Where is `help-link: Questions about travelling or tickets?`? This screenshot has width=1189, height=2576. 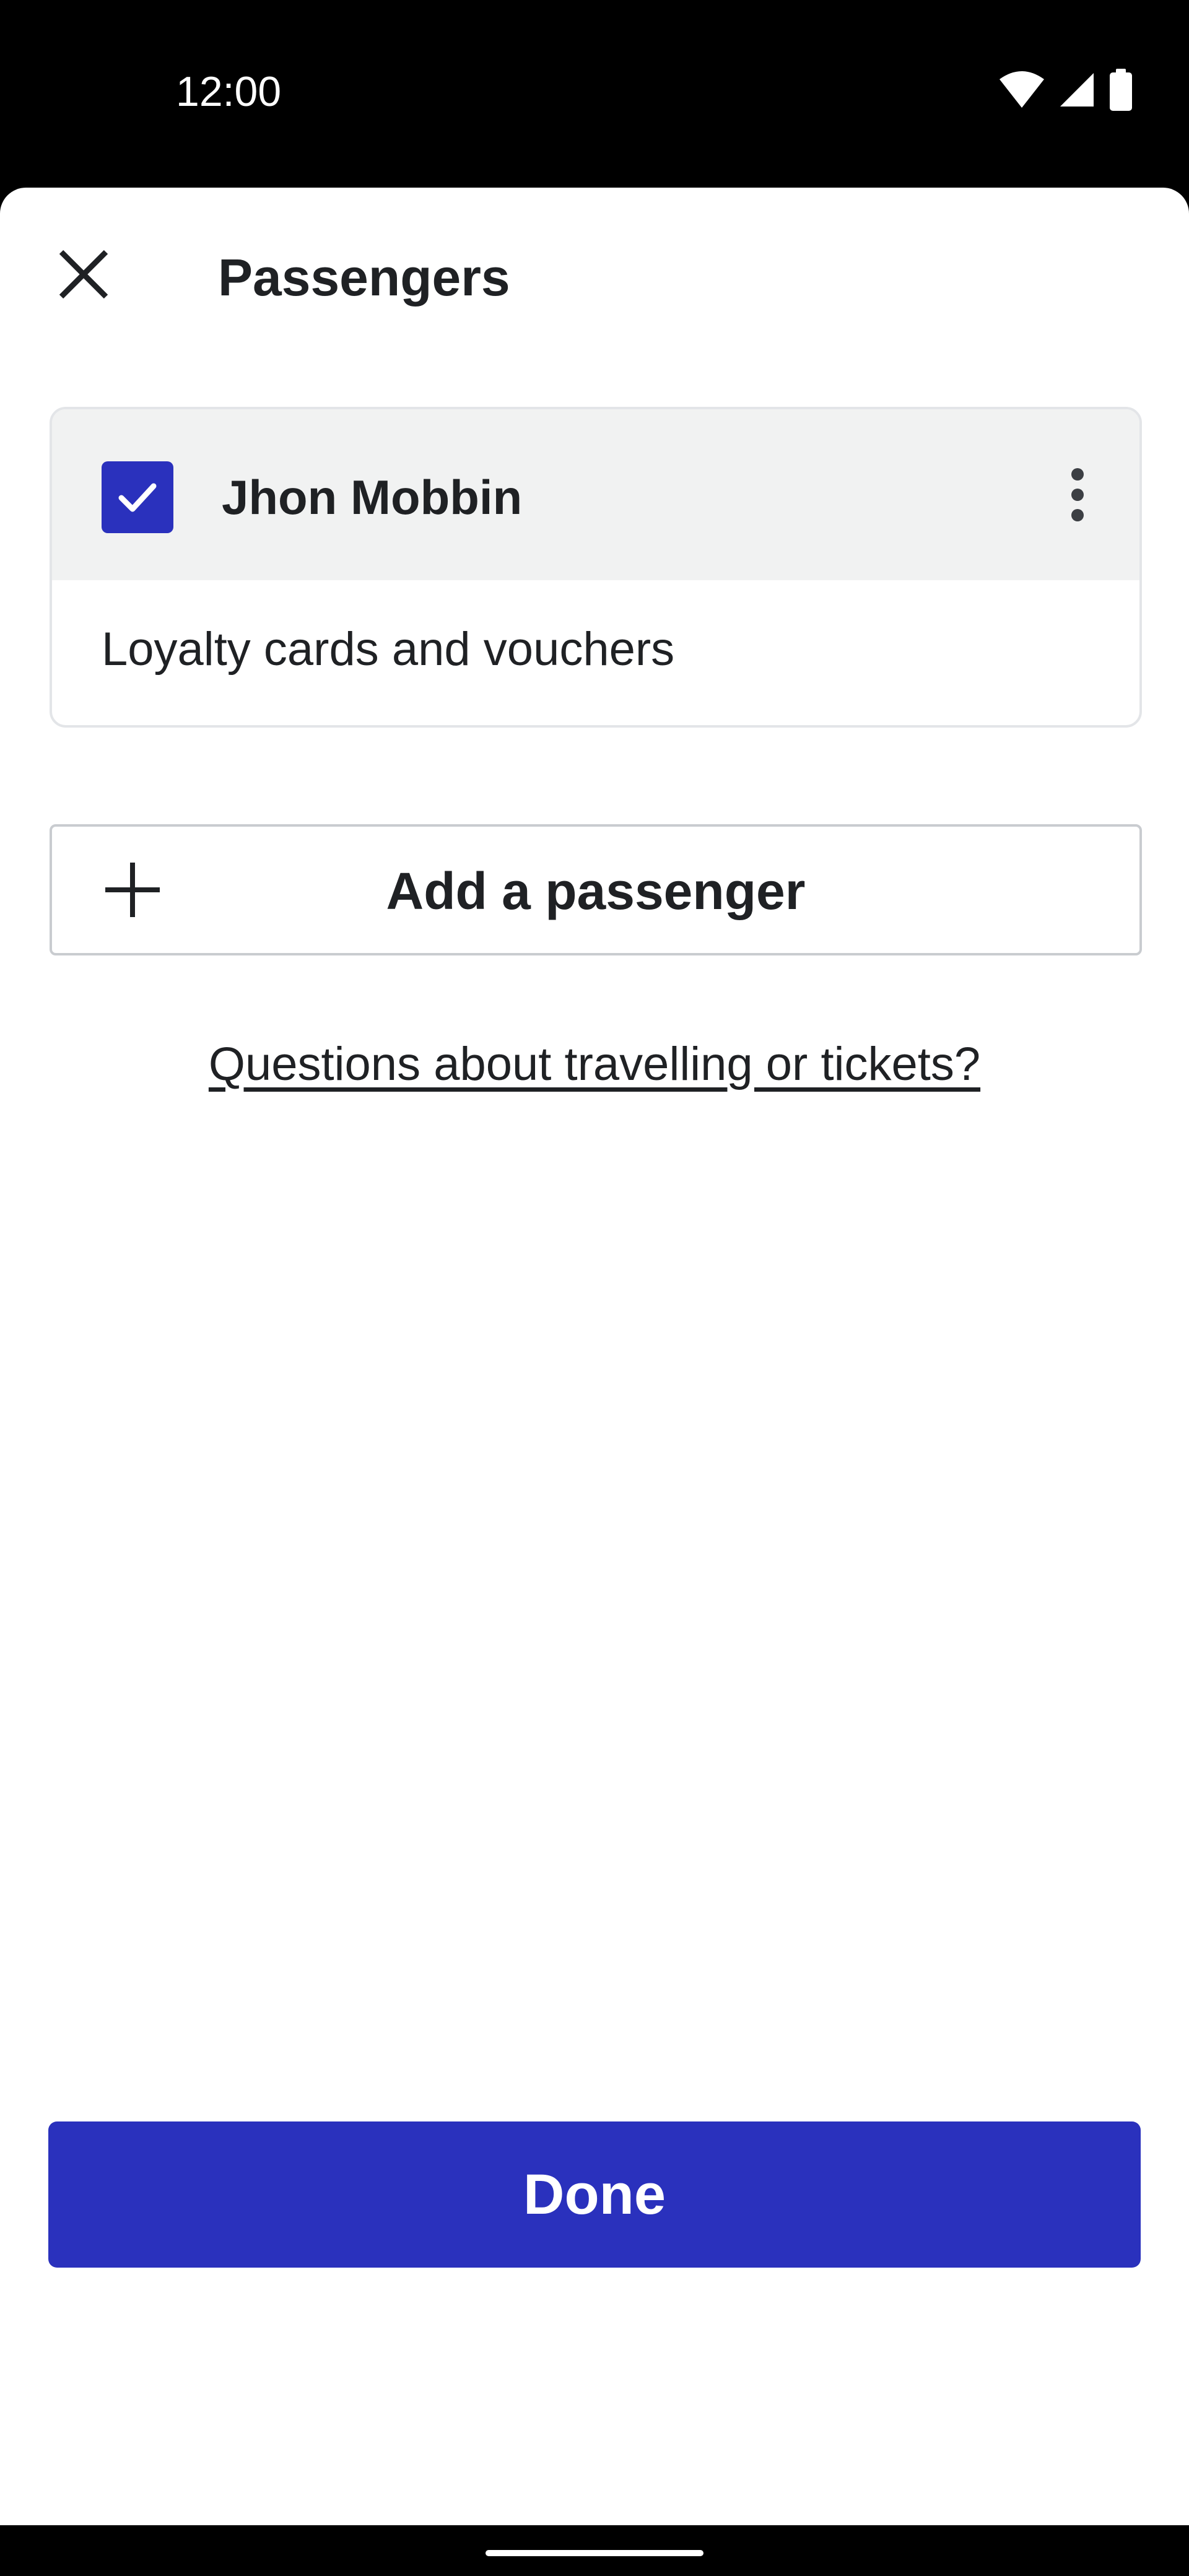
help-link: Questions about travelling or tickets? is located at coordinates (594, 1064).